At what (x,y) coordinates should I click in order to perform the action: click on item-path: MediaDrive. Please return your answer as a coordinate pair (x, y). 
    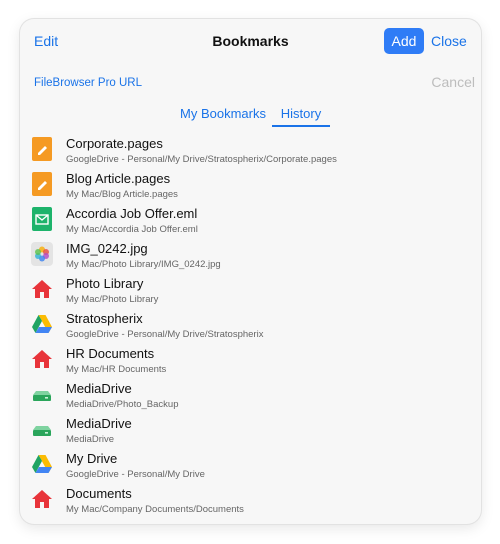
    Looking at the image, I should click on (90, 439).